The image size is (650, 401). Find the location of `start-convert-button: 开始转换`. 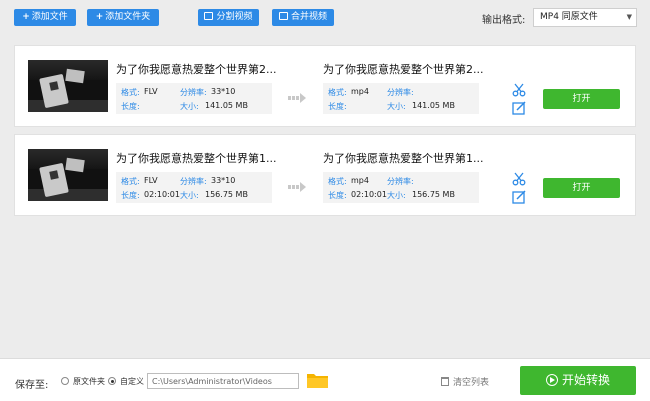

start-convert-button: 开始转换 is located at coordinates (578, 380).